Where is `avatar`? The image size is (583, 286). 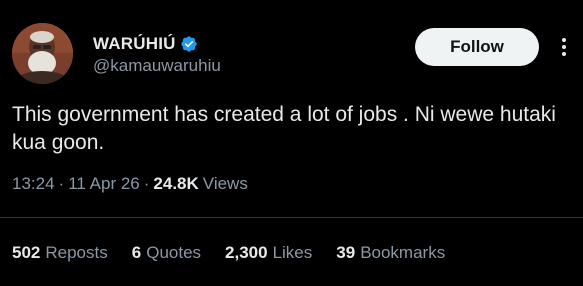
avatar is located at coordinates (42, 53).